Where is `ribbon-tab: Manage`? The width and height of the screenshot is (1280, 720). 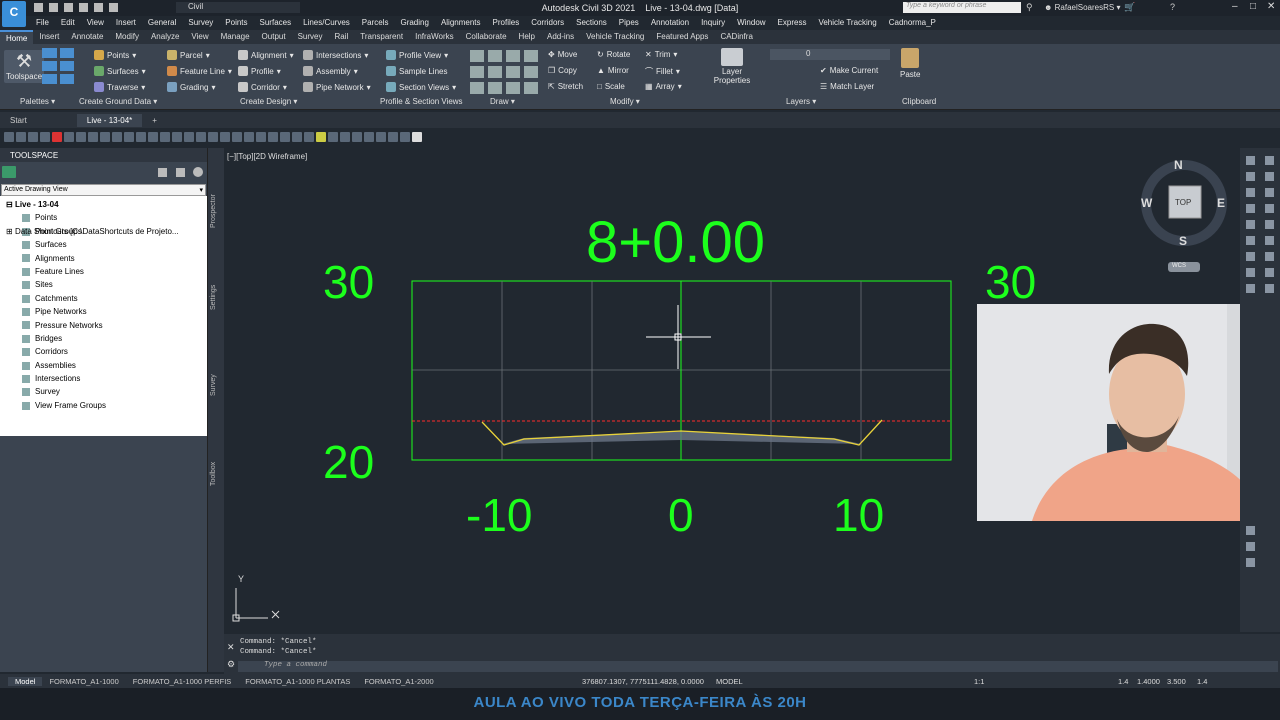
ribbon-tab: Manage is located at coordinates (235, 37).